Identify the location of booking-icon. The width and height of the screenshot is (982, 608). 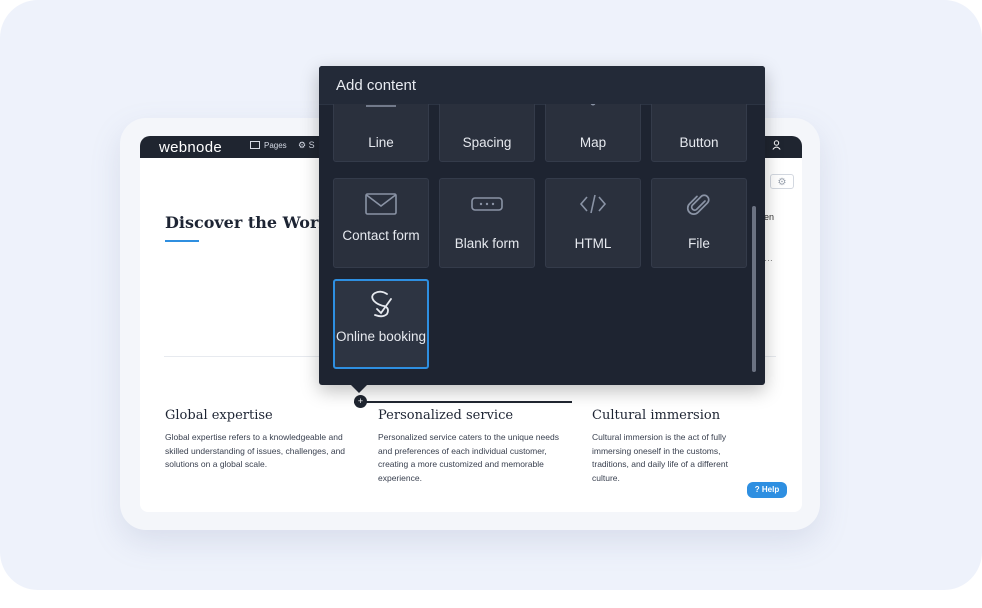
(381, 306).